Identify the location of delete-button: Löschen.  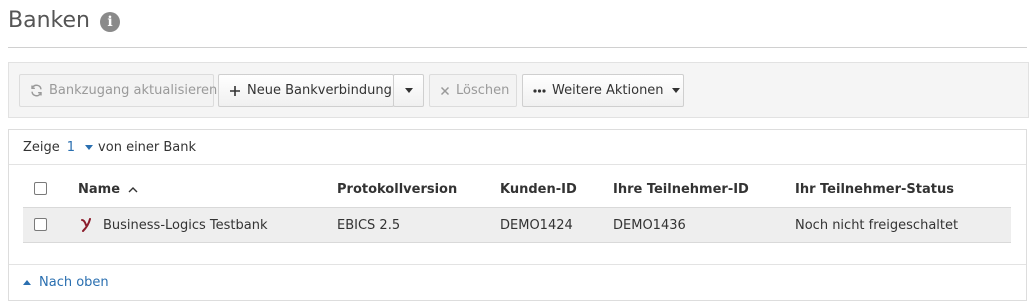
(473, 90).